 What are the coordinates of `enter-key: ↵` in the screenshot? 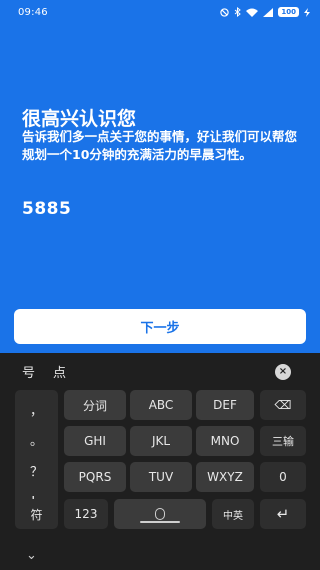 It's located at (283, 514).